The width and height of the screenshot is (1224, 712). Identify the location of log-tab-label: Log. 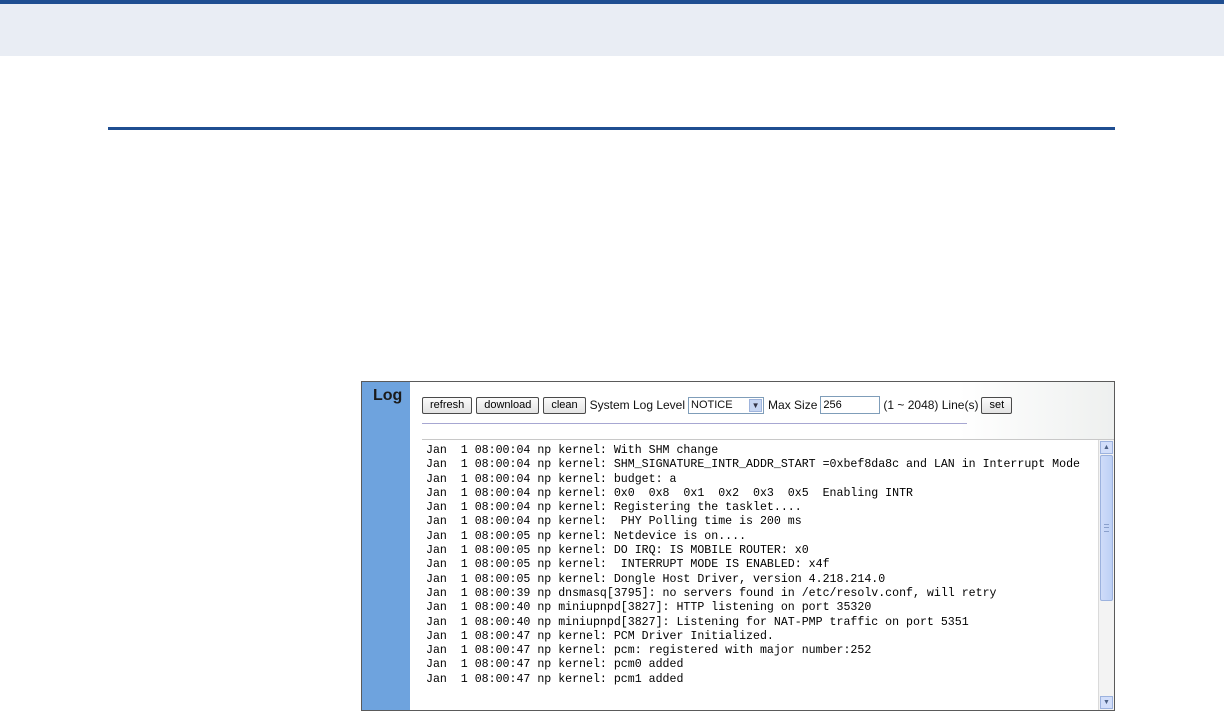
(388, 395).